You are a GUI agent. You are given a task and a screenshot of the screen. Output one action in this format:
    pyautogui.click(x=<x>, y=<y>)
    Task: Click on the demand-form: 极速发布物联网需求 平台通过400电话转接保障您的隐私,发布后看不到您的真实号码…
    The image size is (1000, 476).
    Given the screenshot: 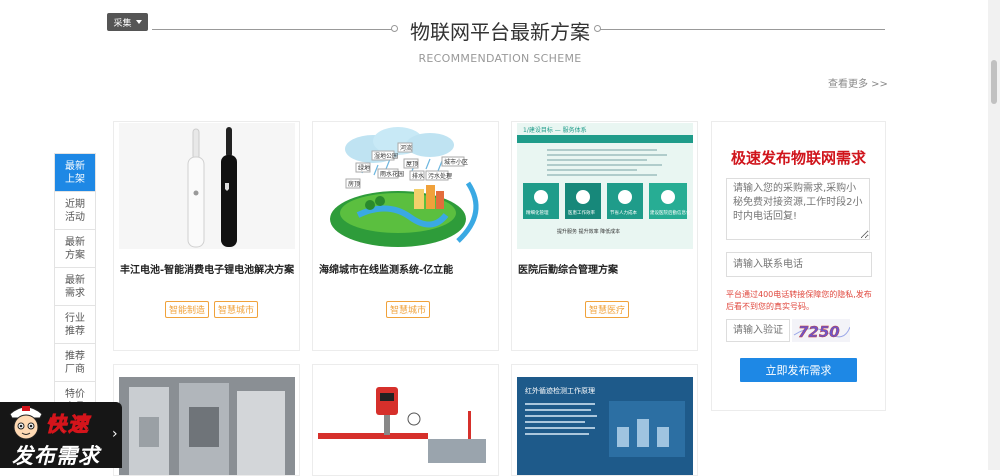 What is the action you would take?
    pyautogui.click(x=798, y=266)
    